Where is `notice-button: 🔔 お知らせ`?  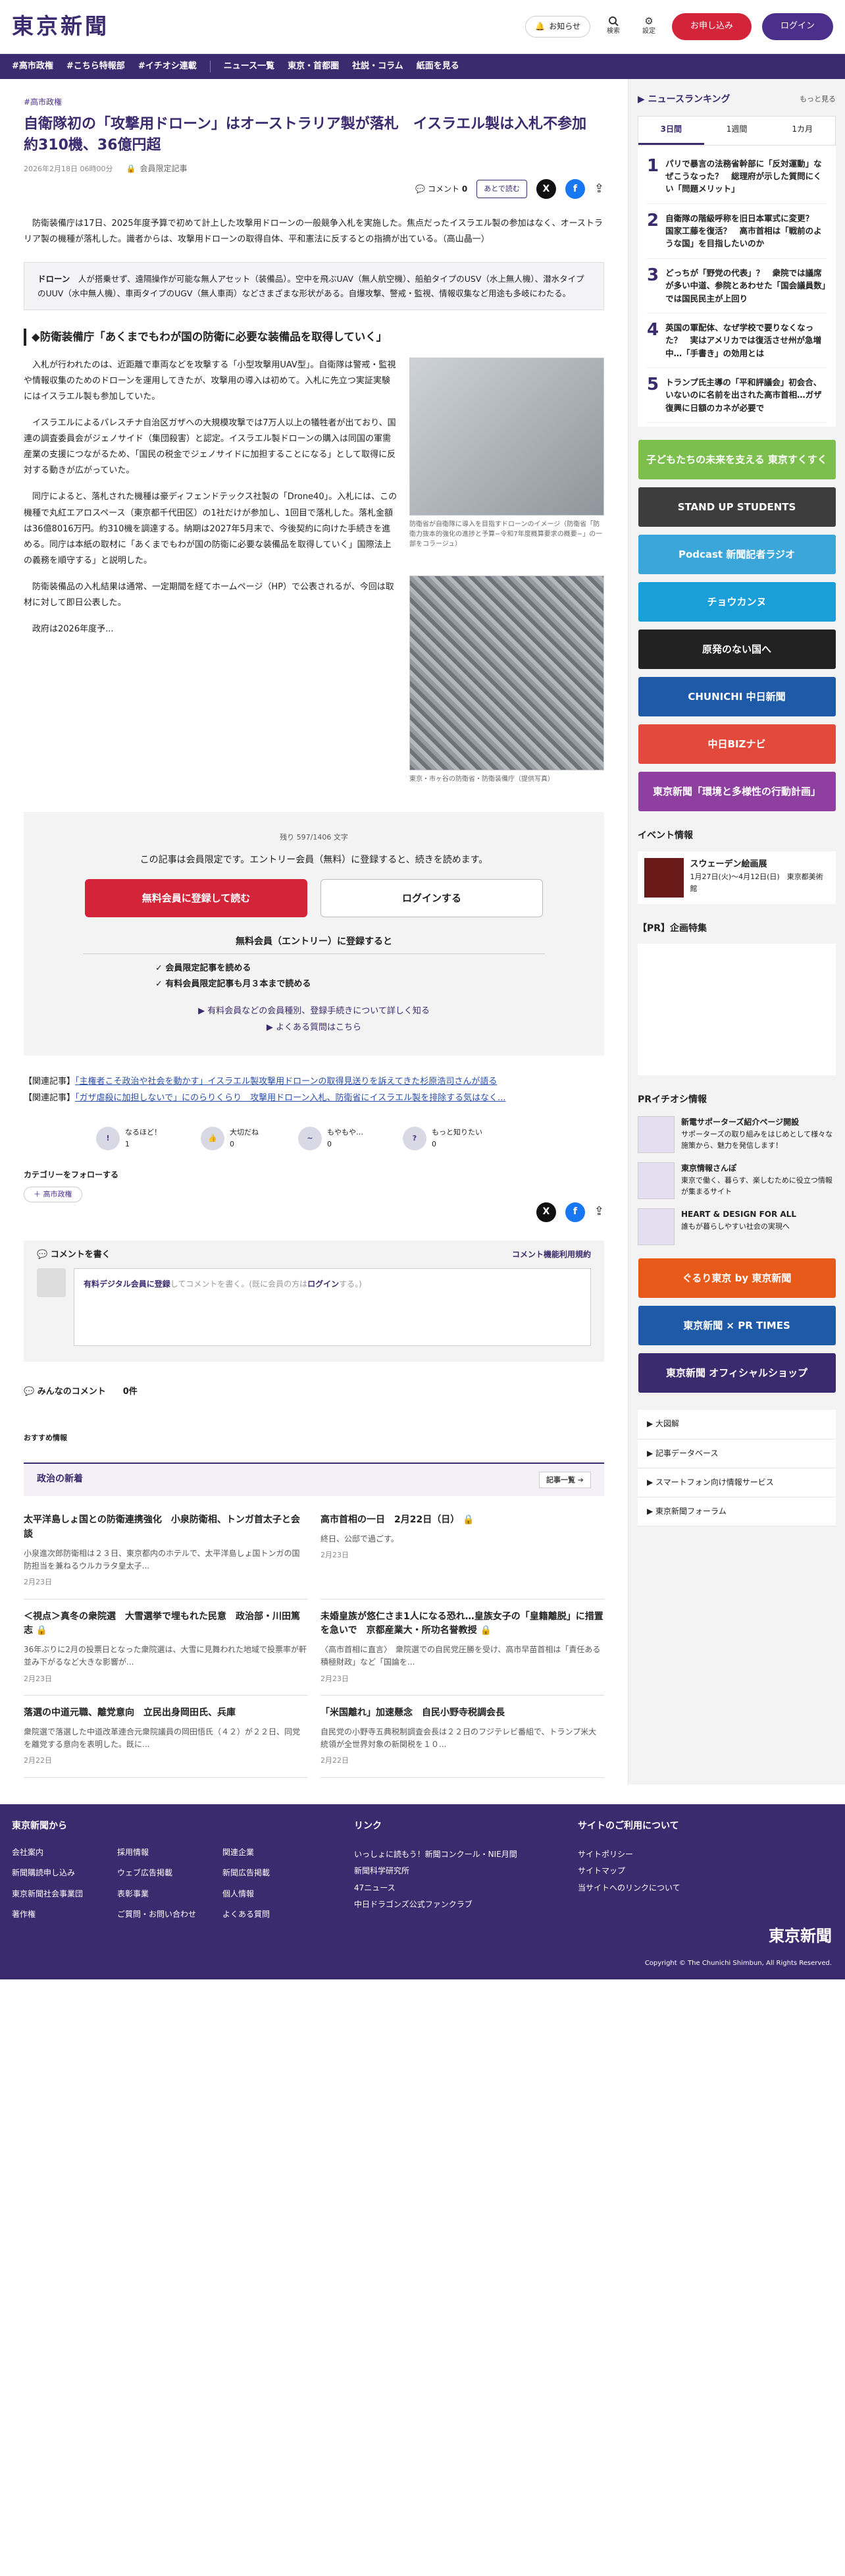 notice-button: 🔔 お知らせ is located at coordinates (558, 26).